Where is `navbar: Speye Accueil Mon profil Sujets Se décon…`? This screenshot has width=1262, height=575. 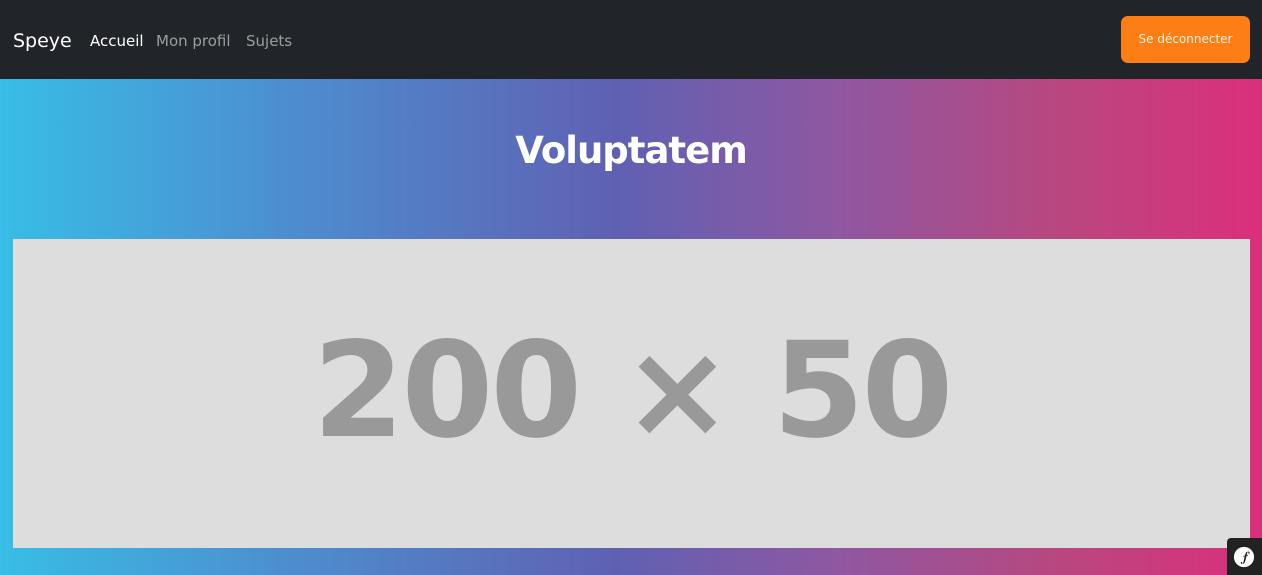 navbar: Speye Accueil Mon profil Sujets Se décon… is located at coordinates (631, 39).